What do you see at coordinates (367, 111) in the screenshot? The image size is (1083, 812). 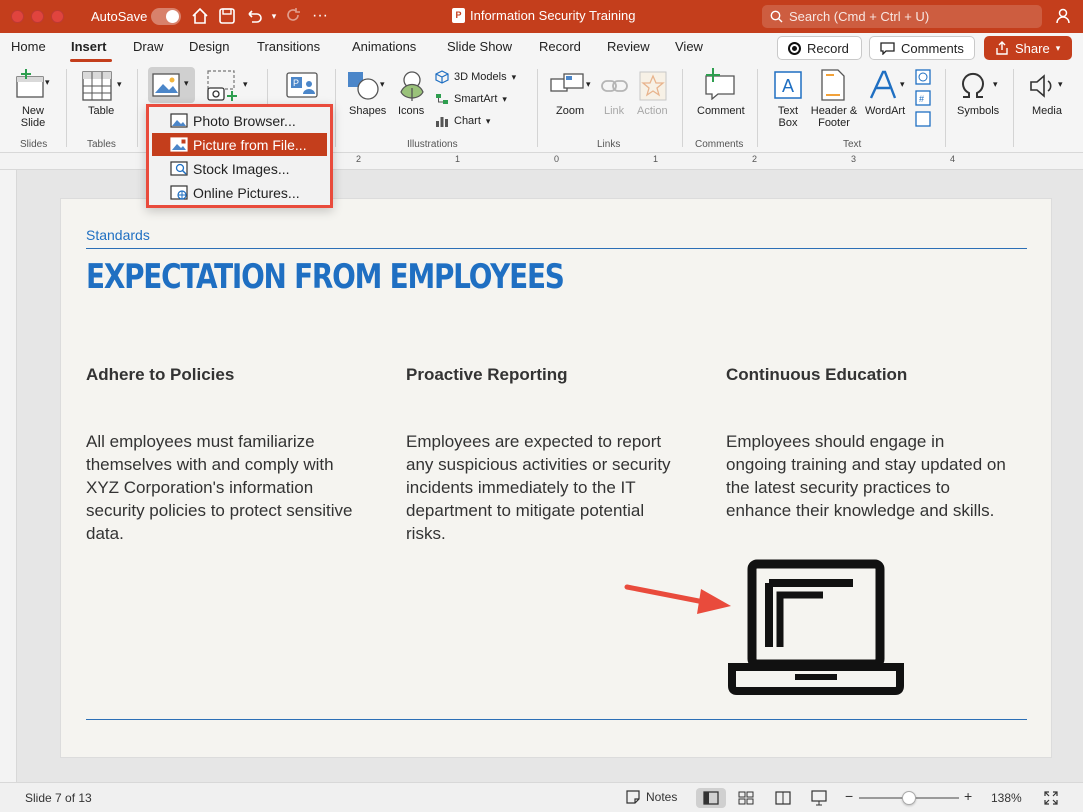 I see `shapes-button: Shapes` at bounding box center [367, 111].